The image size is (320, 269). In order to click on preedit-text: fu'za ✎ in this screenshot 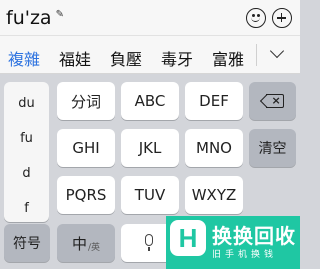, I will do `click(35, 18)`.